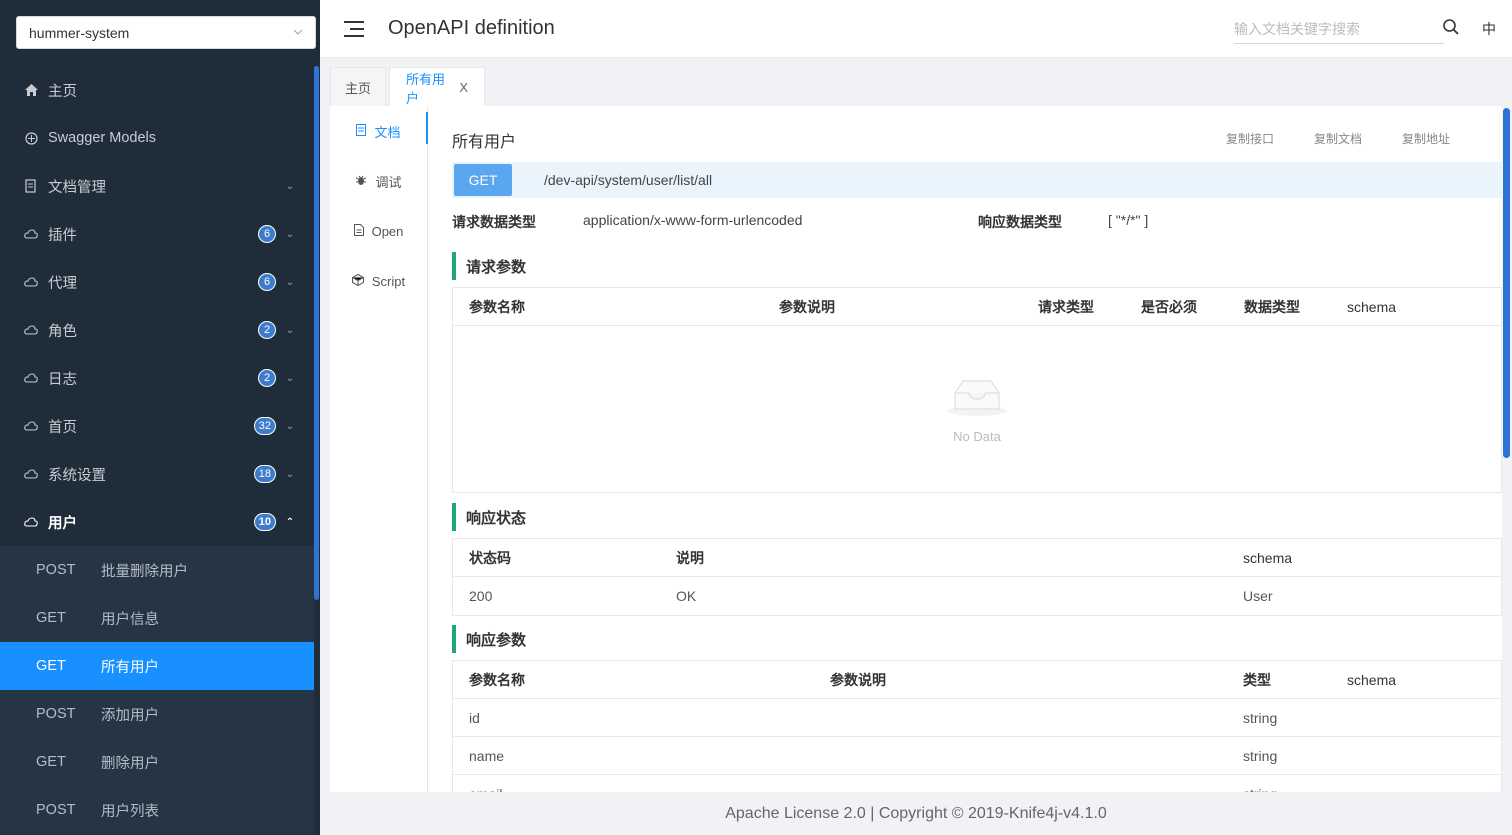  What do you see at coordinates (916, 83) in the screenshot?
I see `tab-bar: 主页 所有用户 X` at bounding box center [916, 83].